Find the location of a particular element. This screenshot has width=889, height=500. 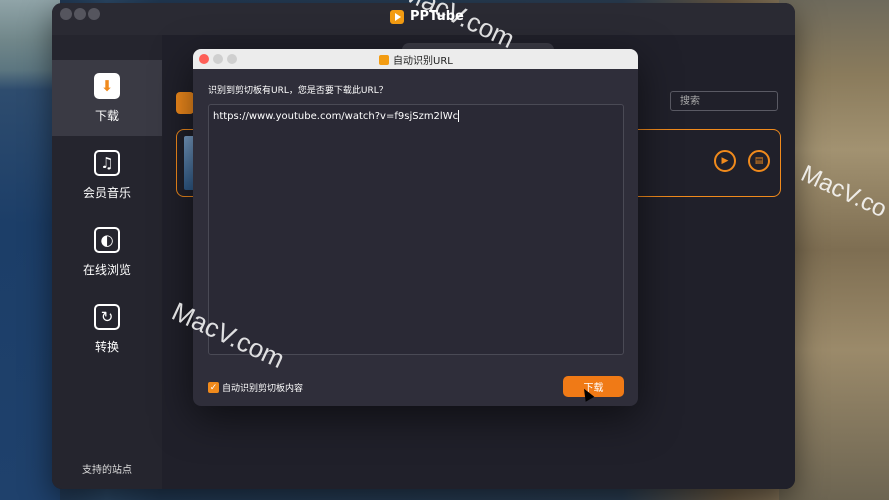

checkbox-label: 自动识别剪切板内容 is located at coordinates (263, 389).